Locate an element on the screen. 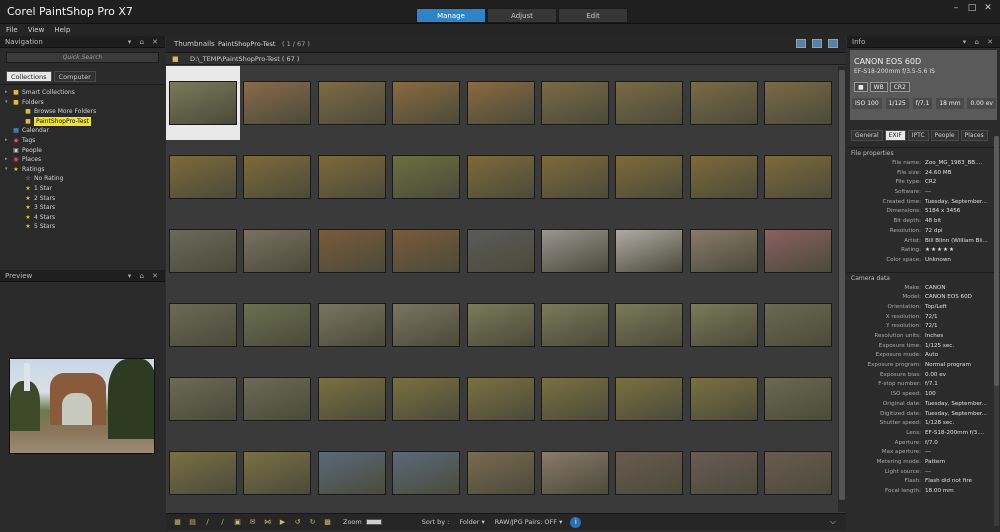 This screenshot has height=532, width=1000. details-view-icon is located at coordinates (817, 43).